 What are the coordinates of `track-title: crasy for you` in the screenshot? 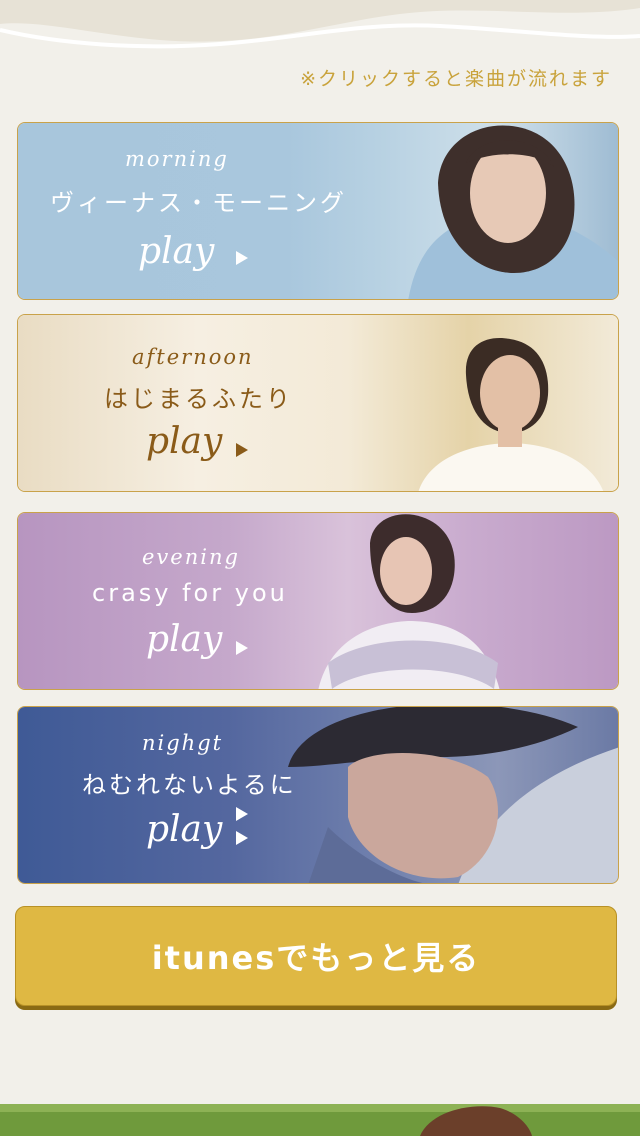 It's located at (190, 593).